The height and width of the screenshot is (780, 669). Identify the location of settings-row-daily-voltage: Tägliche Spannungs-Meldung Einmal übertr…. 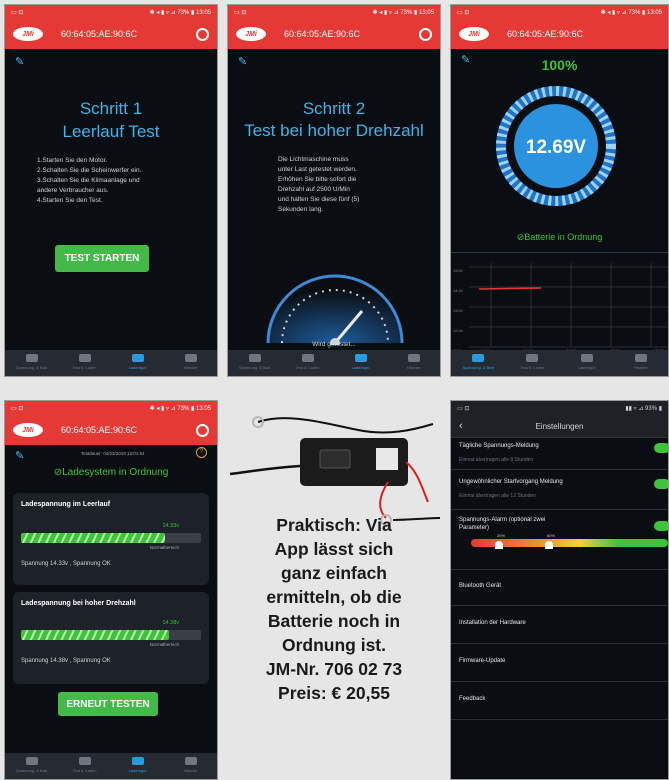
(559, 453).